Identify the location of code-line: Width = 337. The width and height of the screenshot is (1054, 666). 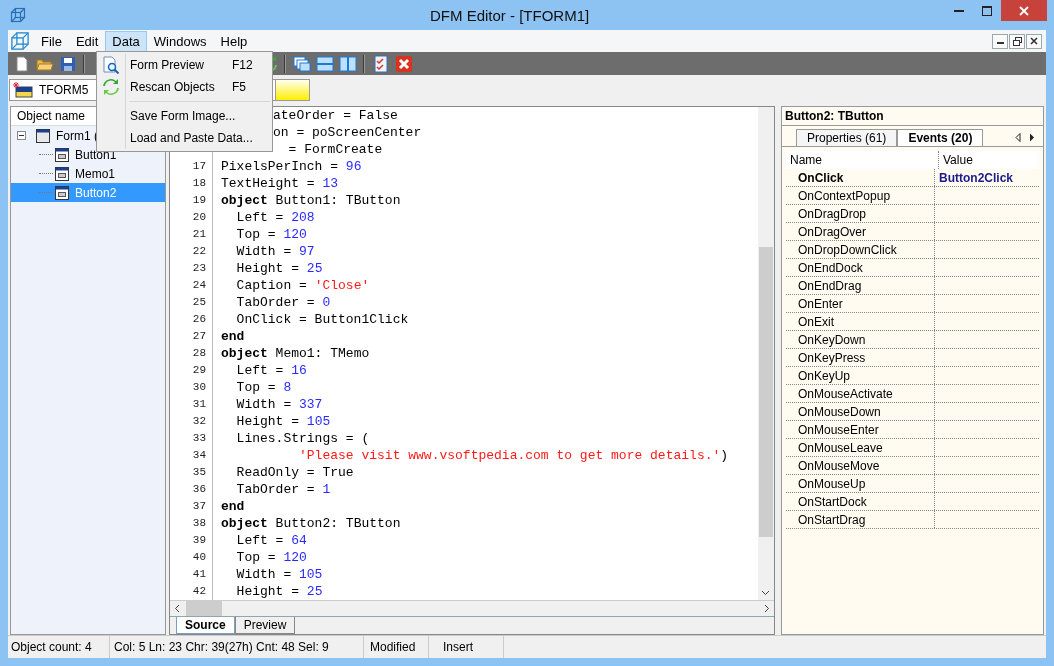
(279, 404).